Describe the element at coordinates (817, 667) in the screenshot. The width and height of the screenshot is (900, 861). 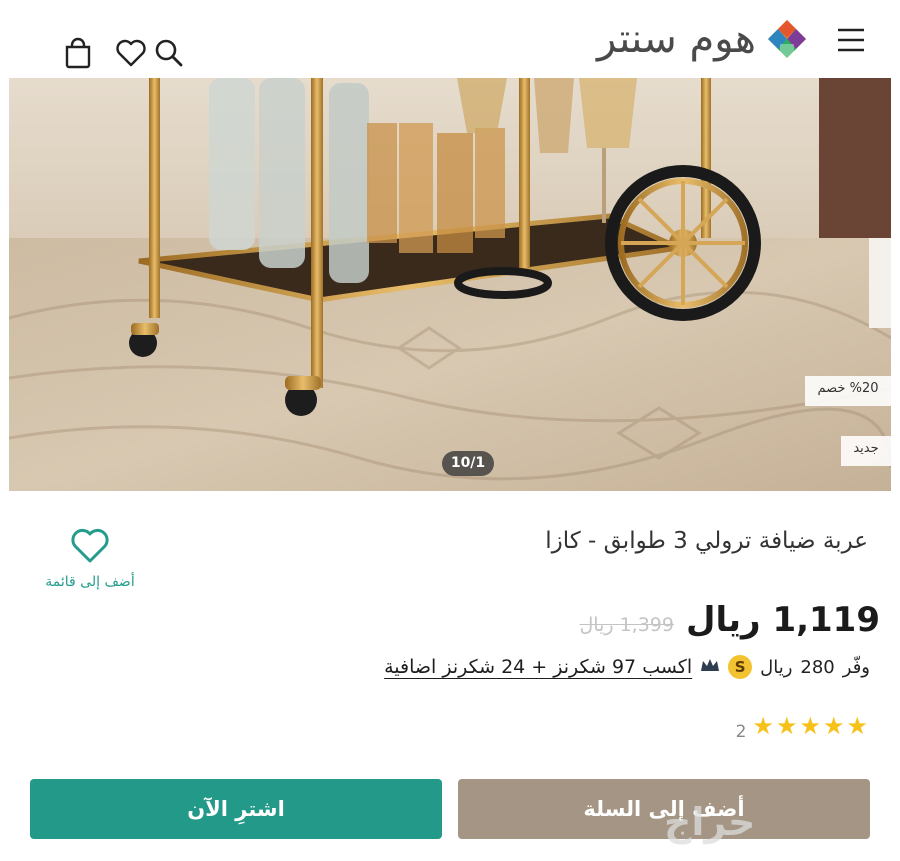
I see `save-amount: 280` at that location.